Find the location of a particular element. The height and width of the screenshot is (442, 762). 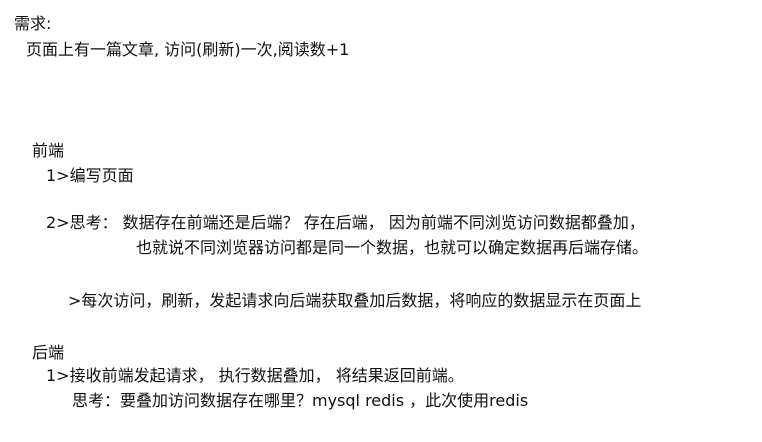

backend-heading: 后端 is located at coordinates (48, 352).